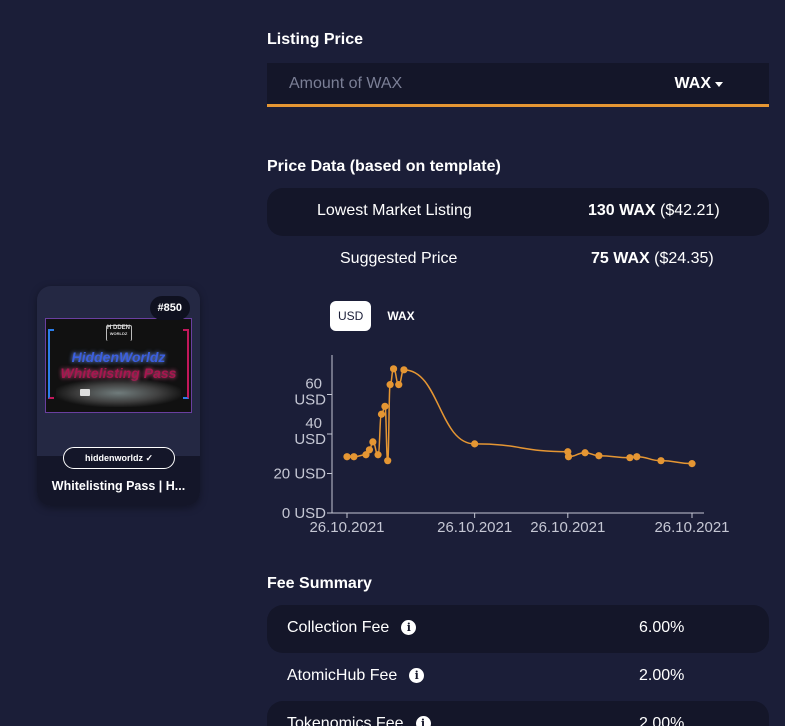 Image resolution: width=785 pixels, height=726 pixels. Describe the element at coordinates (351, 316) in the screenshot. I see `usd-toggle-button: USD` at that location.